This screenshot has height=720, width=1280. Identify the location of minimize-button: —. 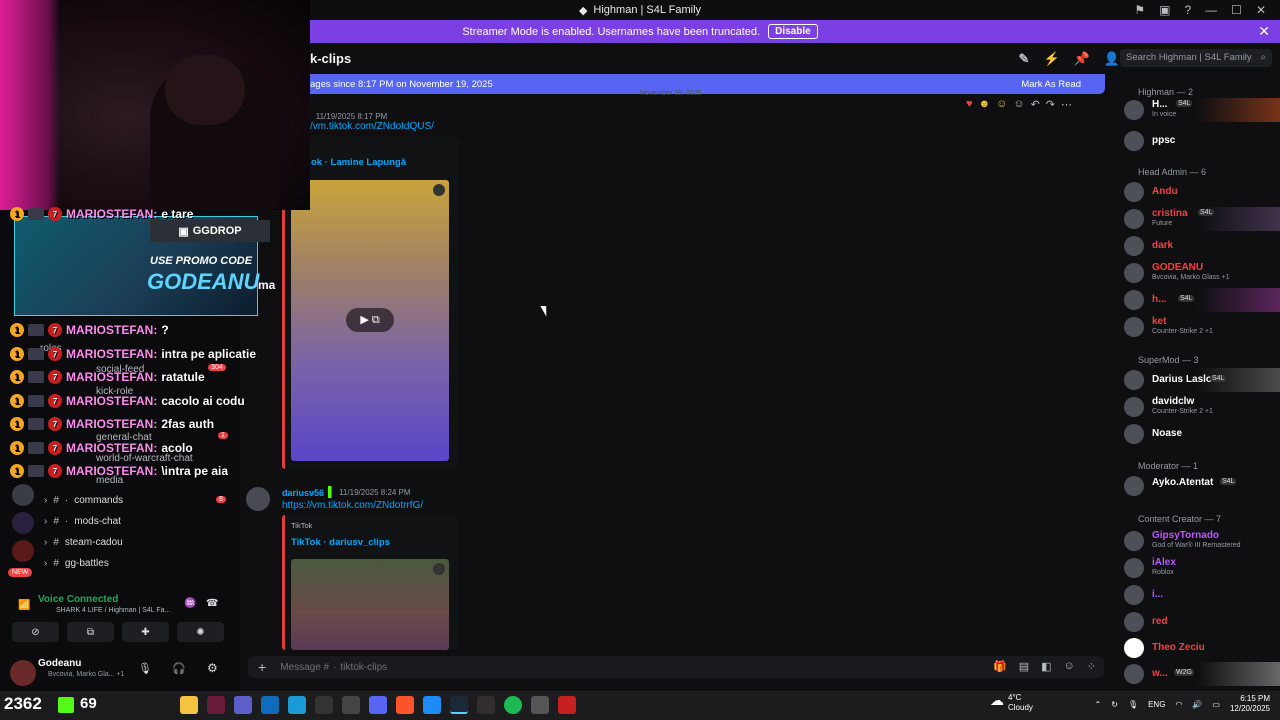
(1211, 10).